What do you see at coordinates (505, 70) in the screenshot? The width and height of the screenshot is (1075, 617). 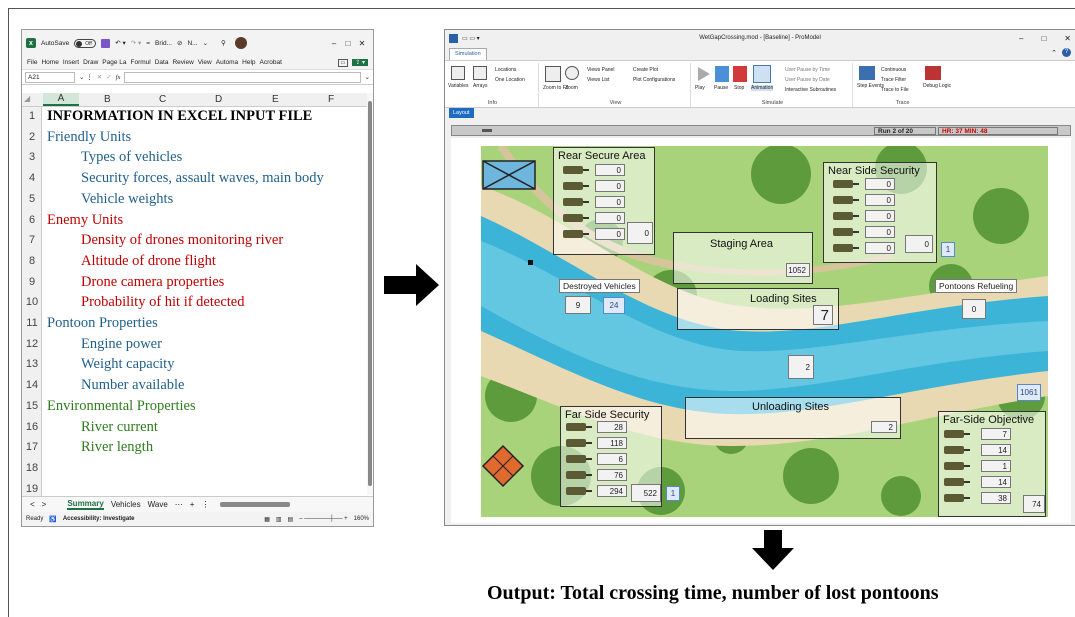 I see `locations-button: Locations` at bounding box center [505, 70].